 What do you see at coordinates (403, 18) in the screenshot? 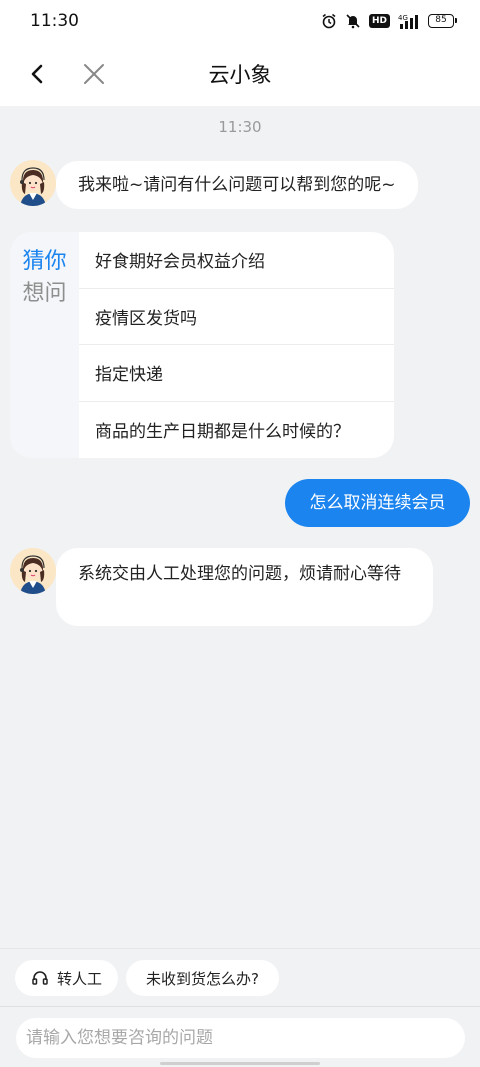
I see `svg-text: 4G` at bounding box center [403, 18].